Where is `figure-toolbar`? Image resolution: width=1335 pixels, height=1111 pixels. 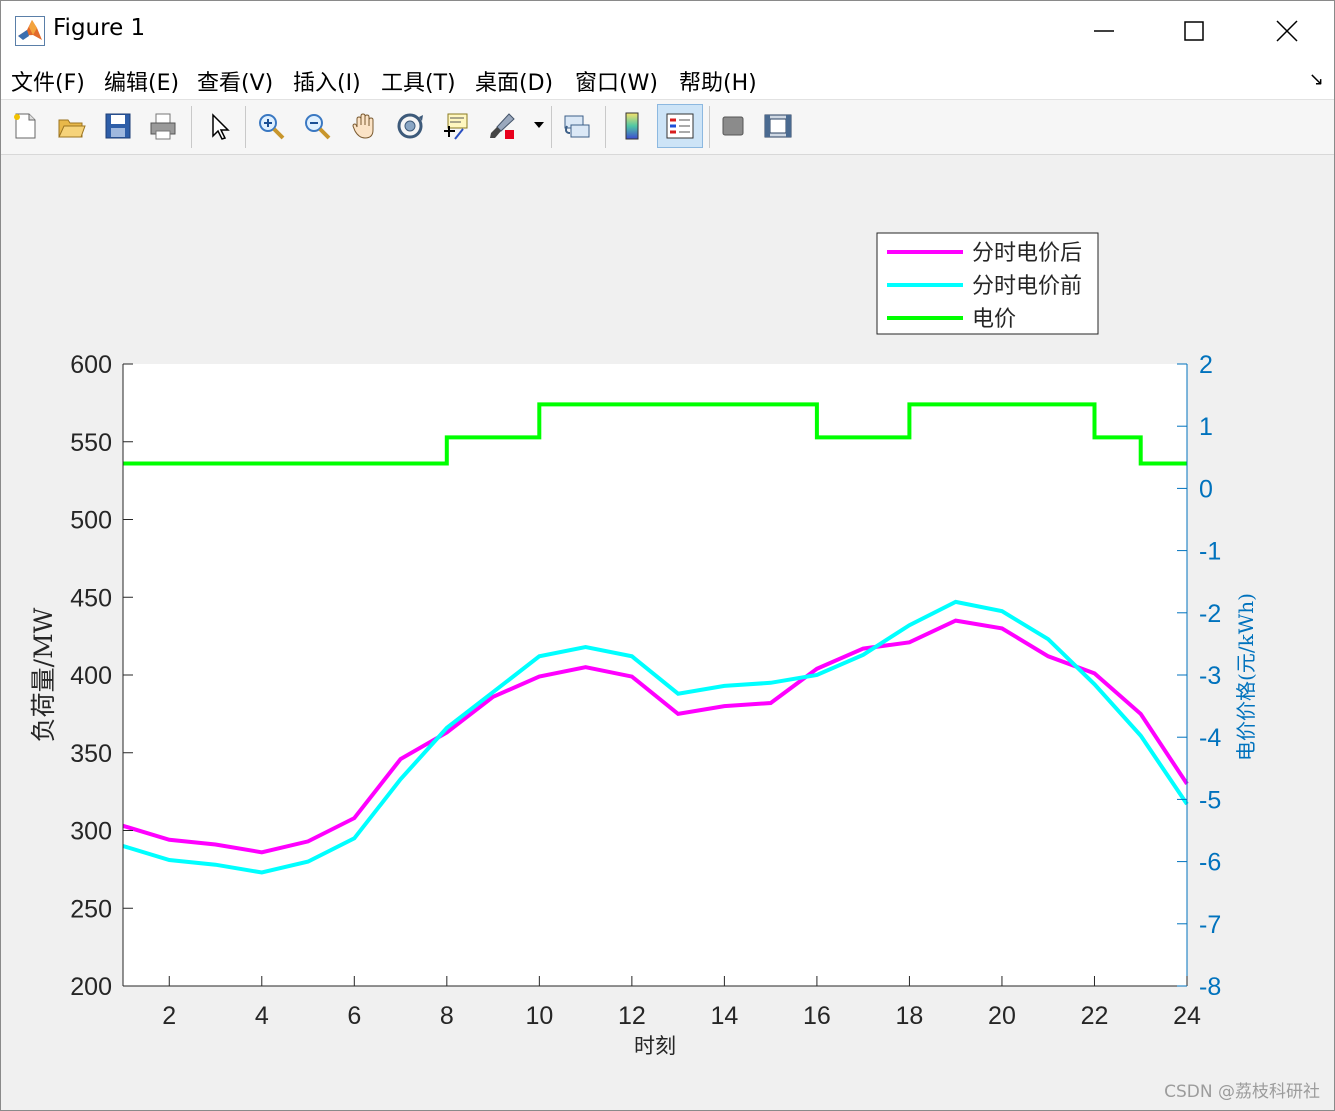
figure-toolbar is located at coordinates (667, 127).